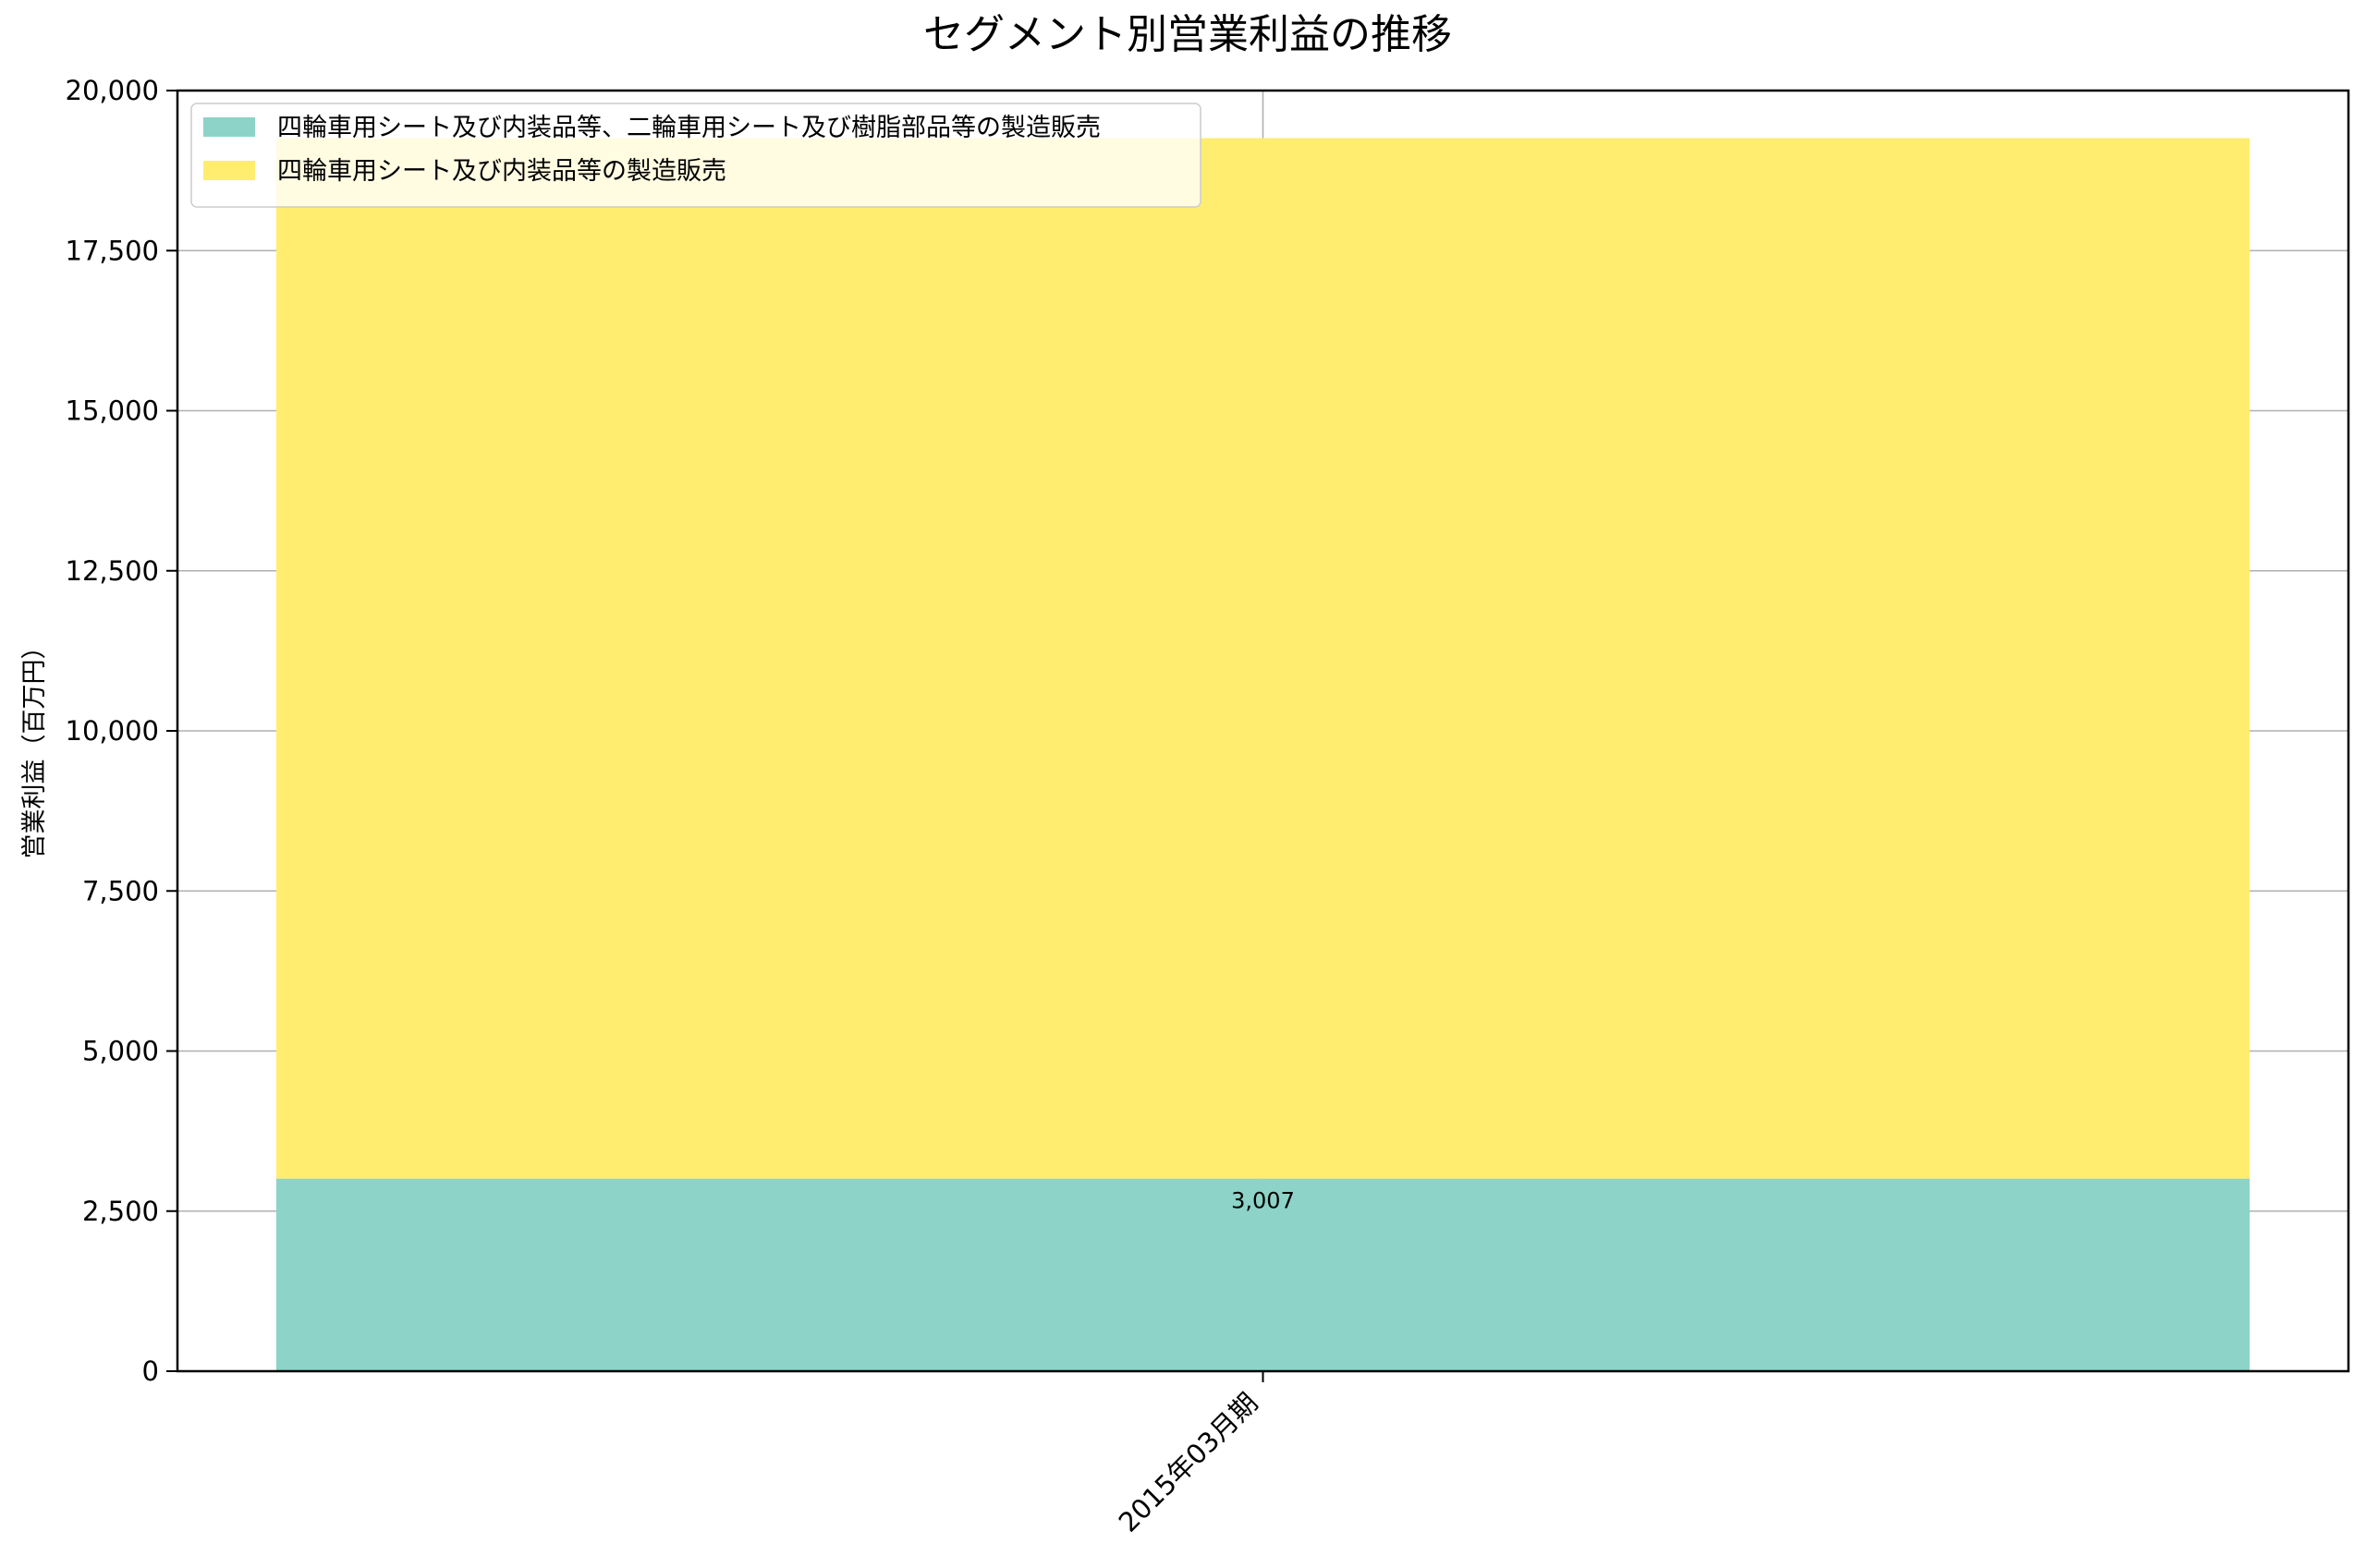 This screenshot has height=1568, width=2366. Describe the element at coordinates (113, 250) in the screenshot. I see `y-tick-label: 17,500` at that location.